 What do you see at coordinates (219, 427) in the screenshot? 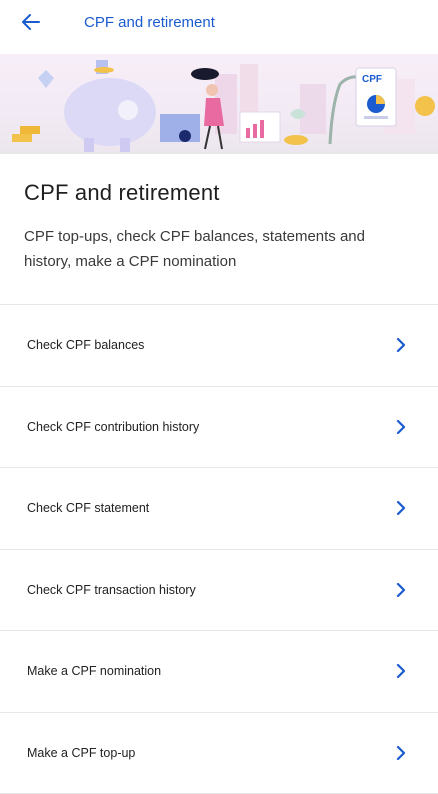
I see `list-item-check-cpf-contribution-history: Check CPF contribution history` at bounding box center [219, 427].